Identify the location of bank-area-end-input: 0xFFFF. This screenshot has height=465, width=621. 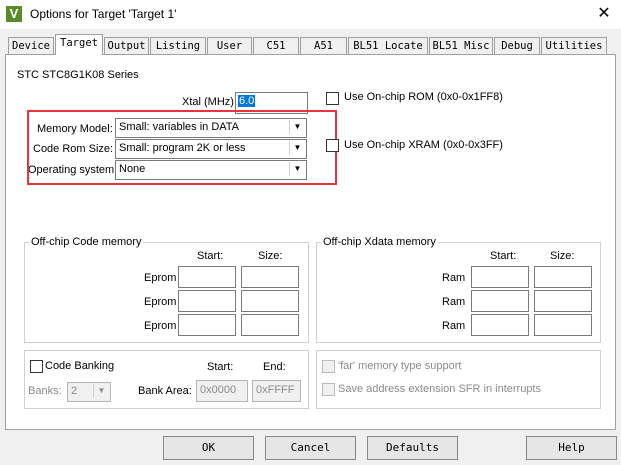
(276, 391).